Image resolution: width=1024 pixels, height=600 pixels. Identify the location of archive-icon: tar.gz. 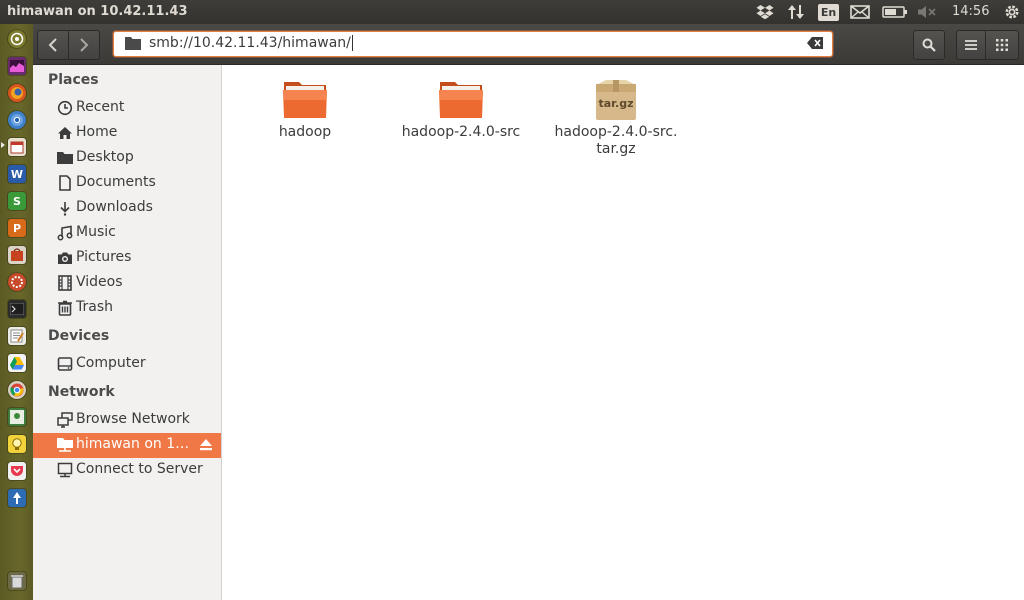
(616, 100).